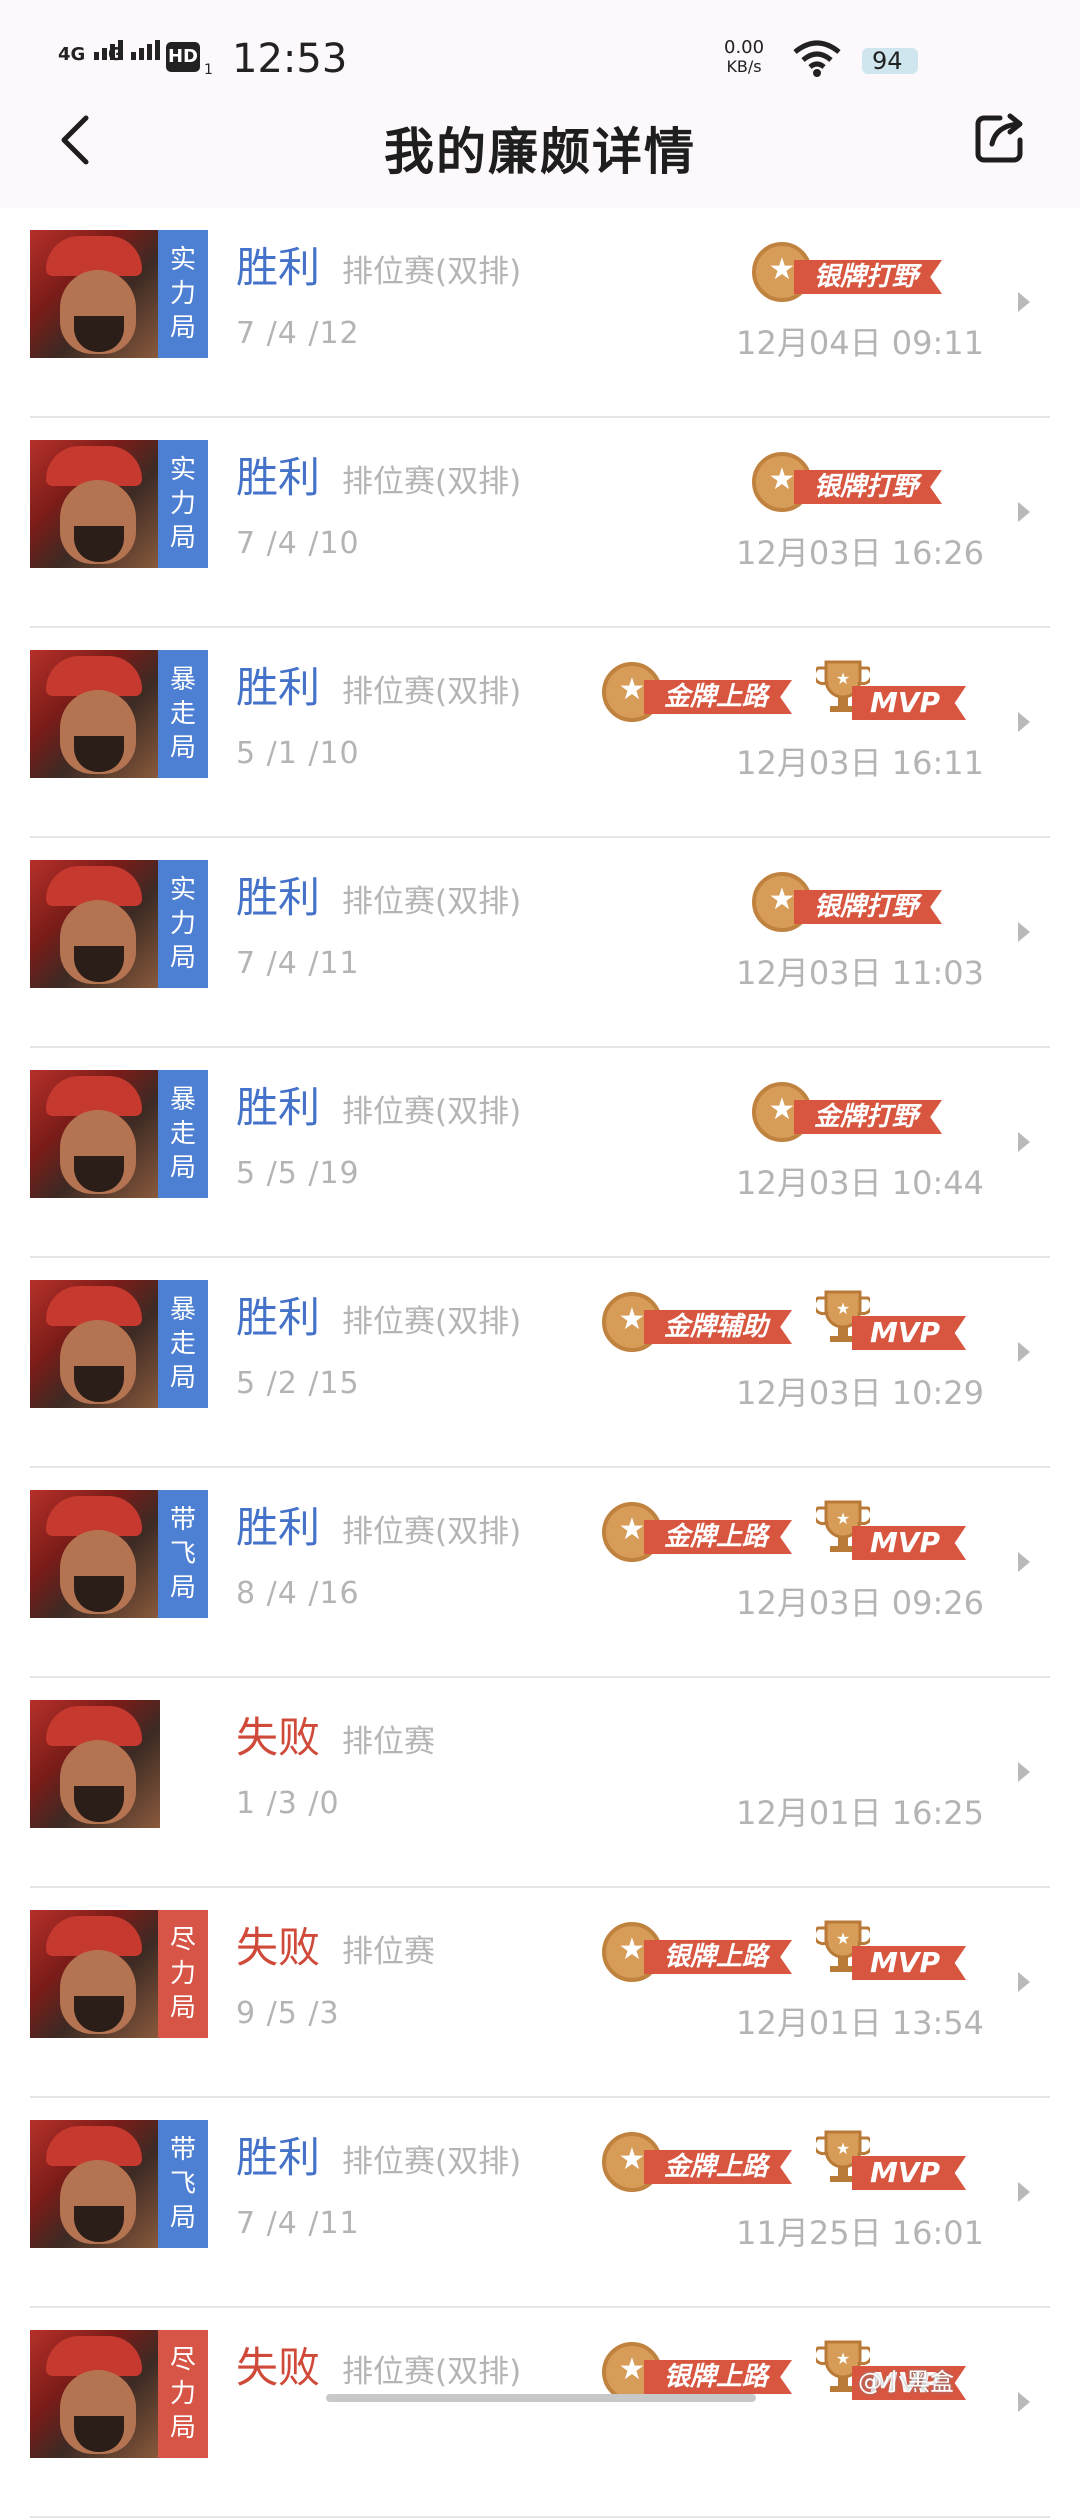 Image resolution: width=1080 pixels, height=2518 pixels. Describe the element at coordinates (540, 943) in the screenshot. I see `match-row: 实力局胜利排位赛(双排) 7 /4 /11 12月03日 11:03 银牌打野` at that location.